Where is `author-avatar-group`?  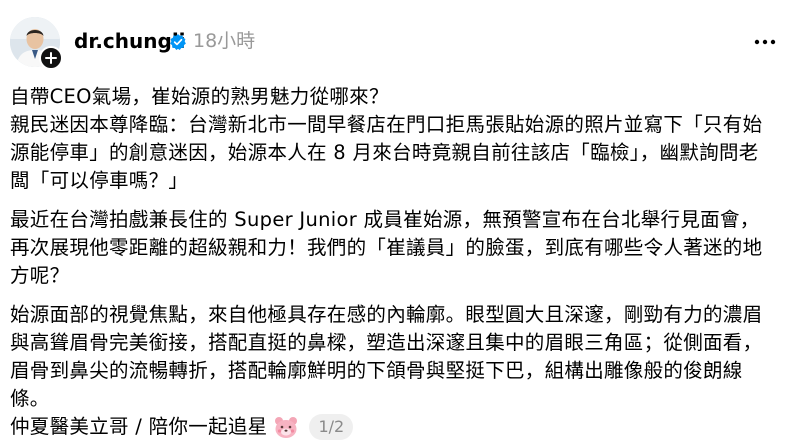 author-avatar-group is located at coordinates (36, 43).